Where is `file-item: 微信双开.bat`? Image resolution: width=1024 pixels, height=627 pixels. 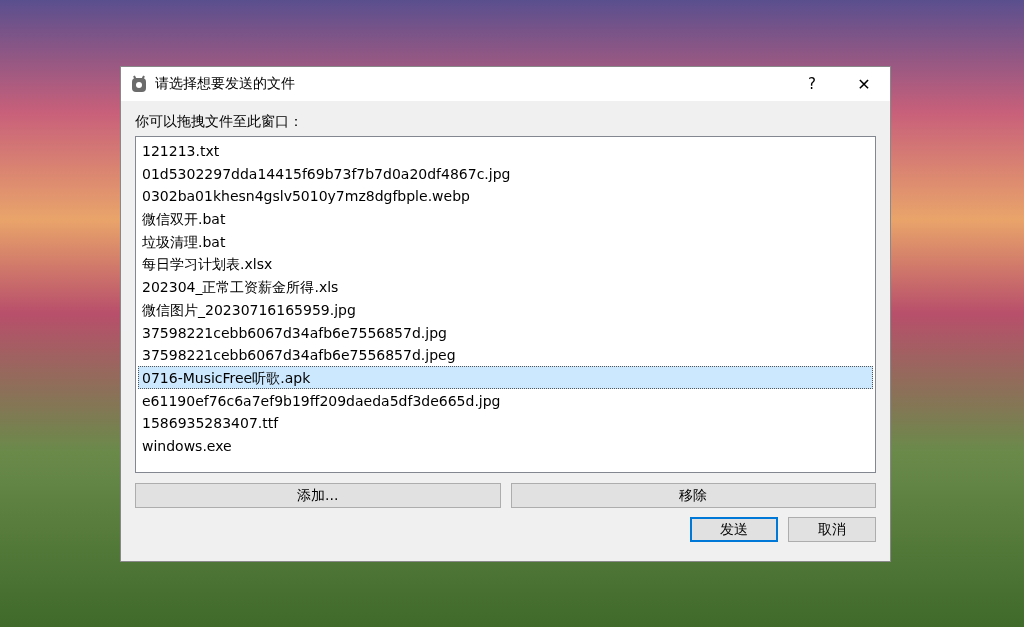
file-item: 微信双开.bat is located at coordinates (505, 218).